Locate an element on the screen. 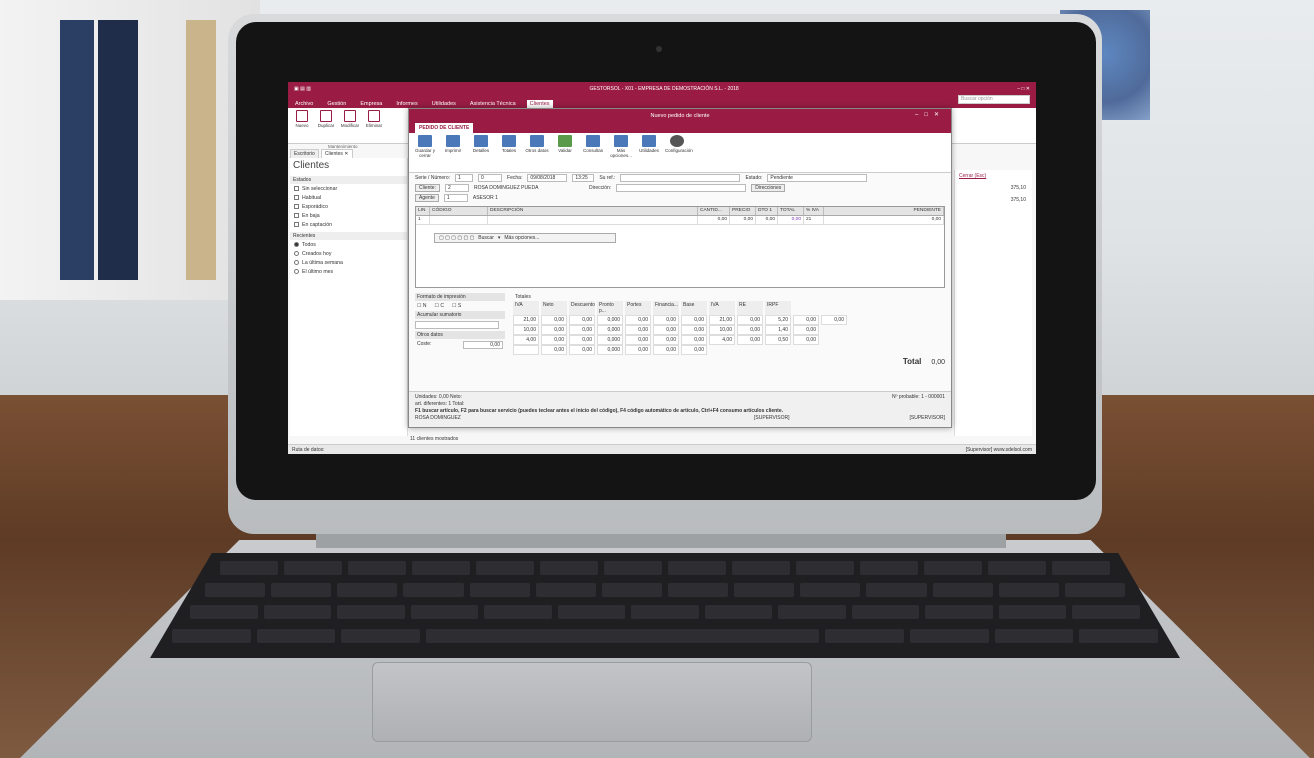  recent-item: La última semana is located at coordinates (348, 262).